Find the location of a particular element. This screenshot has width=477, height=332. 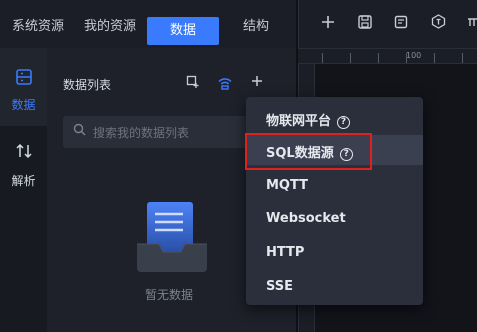

tab-my-resources: 我的资源 is located at coordinates (110, 25).